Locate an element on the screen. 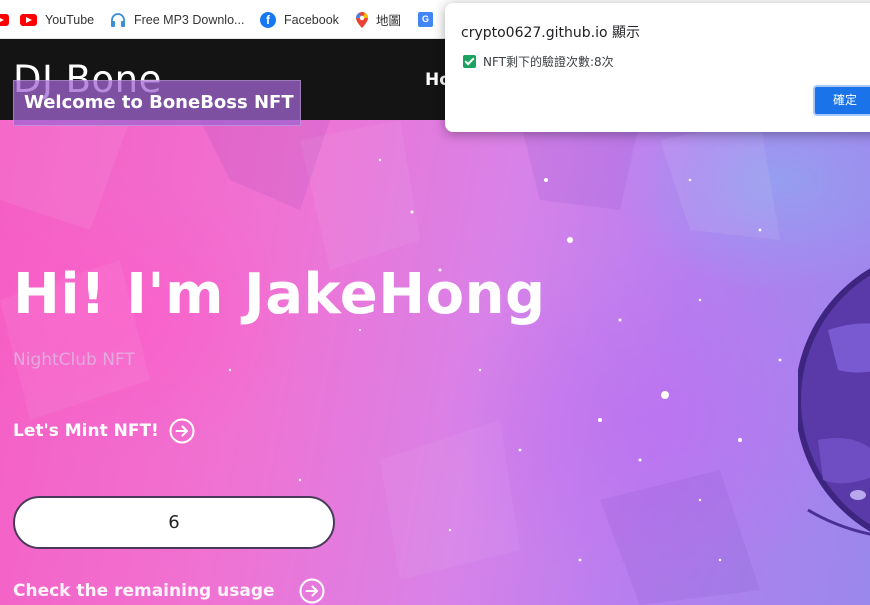 Image resolution: width=870 pixels, height=605 pixels. check-remaining-usage-link: Check the remaining usage is located at coordinates (169, 591).